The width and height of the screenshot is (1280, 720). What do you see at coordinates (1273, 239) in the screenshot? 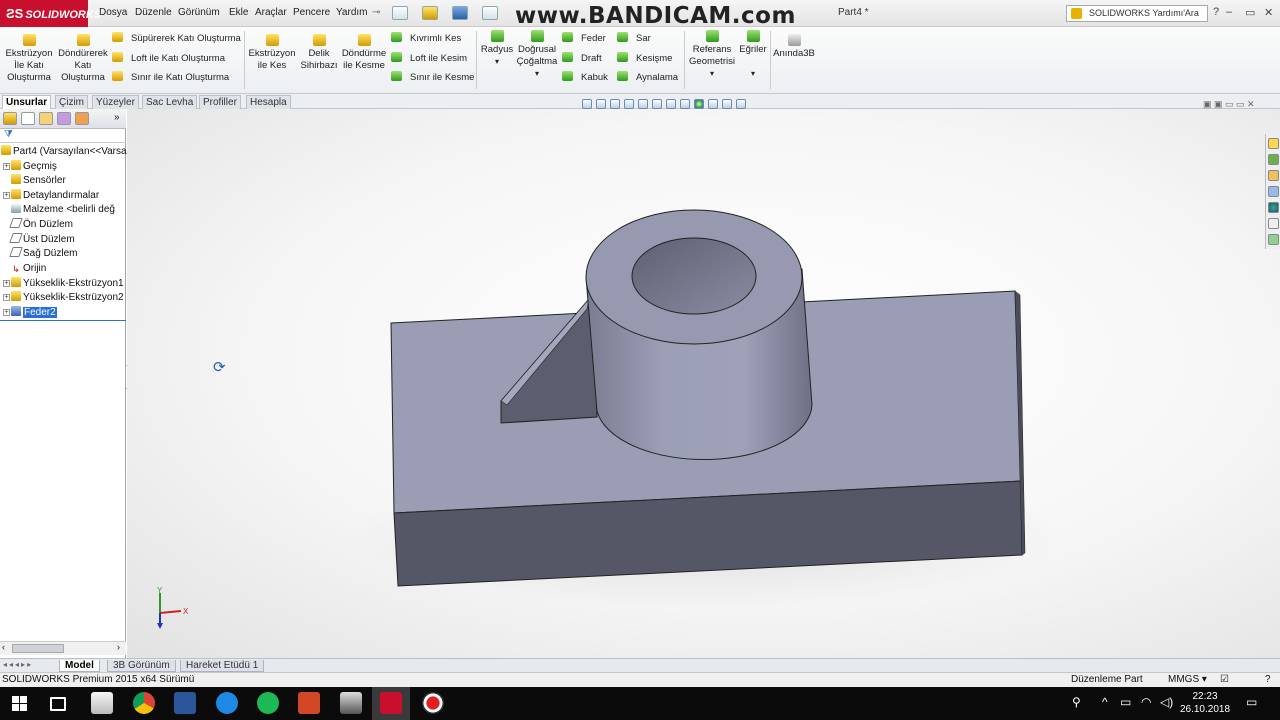
I see `solidworks-forum-icon` at bounding box center [1273, 239].